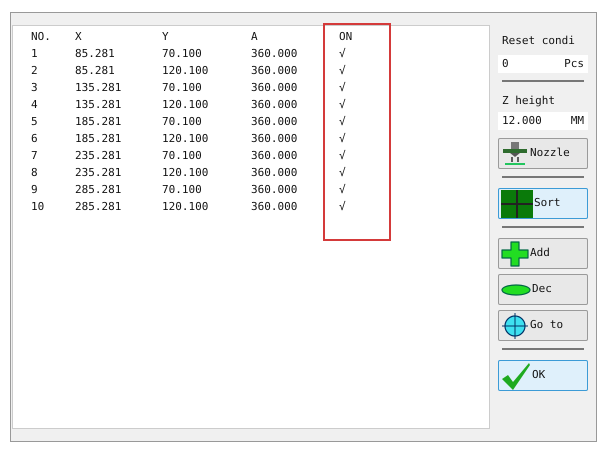 This screenshot has width=597, height=451. What do you see at coordinates (35, 54) in the screenshot?
I see `table-cell-text: 1` at bounding box center [35, 54].